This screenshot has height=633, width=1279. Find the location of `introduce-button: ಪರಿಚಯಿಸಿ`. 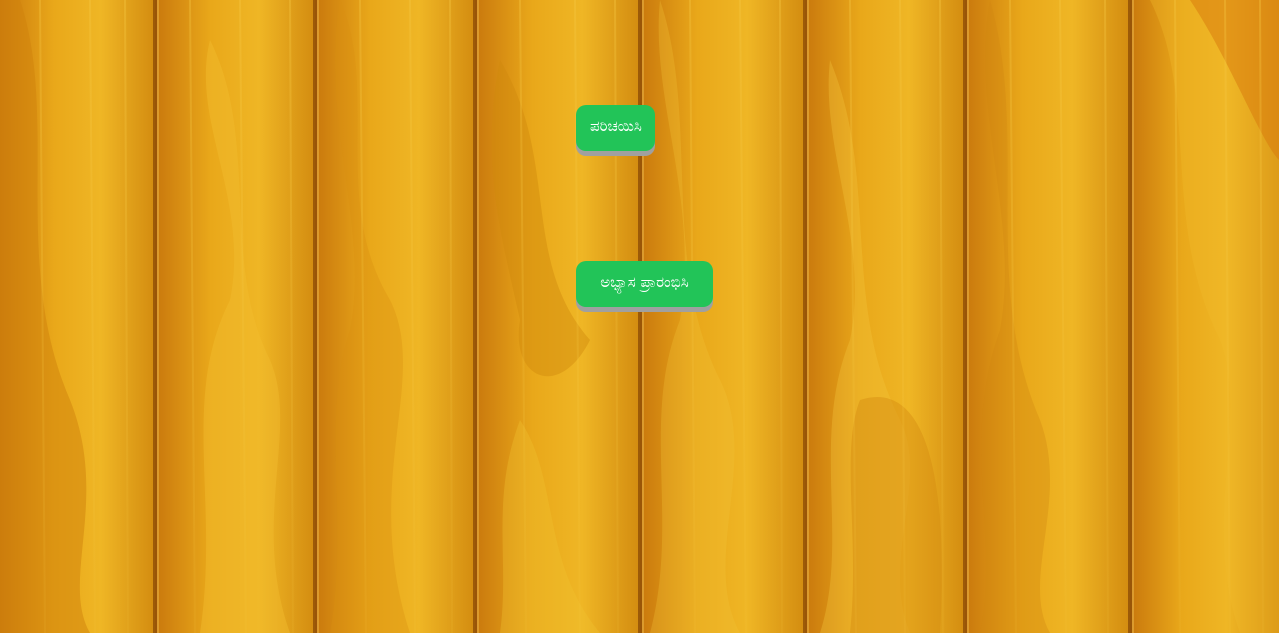

introduce-button: ಪರಿಚಯಿಸಿ is located at coordinates (615, 128).